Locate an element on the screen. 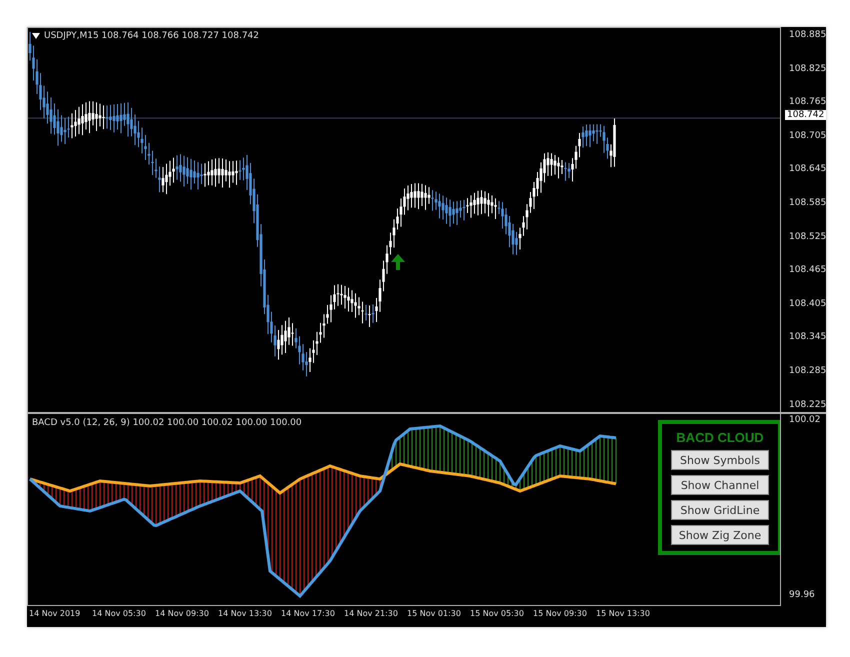 The image size is (850, 657). price-label: 108.465 is located at coordinates (807, 270).